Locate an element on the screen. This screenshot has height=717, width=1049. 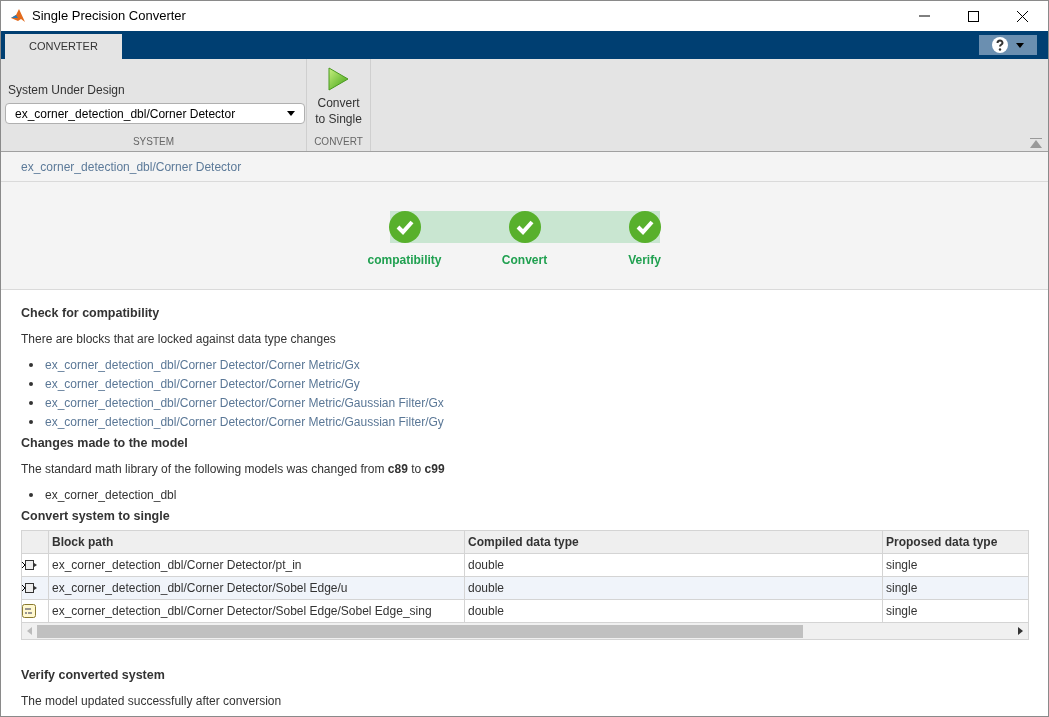
section-text: The standard math library of the following models was changed from c89 to c99 is located at coordinates (233, 469).